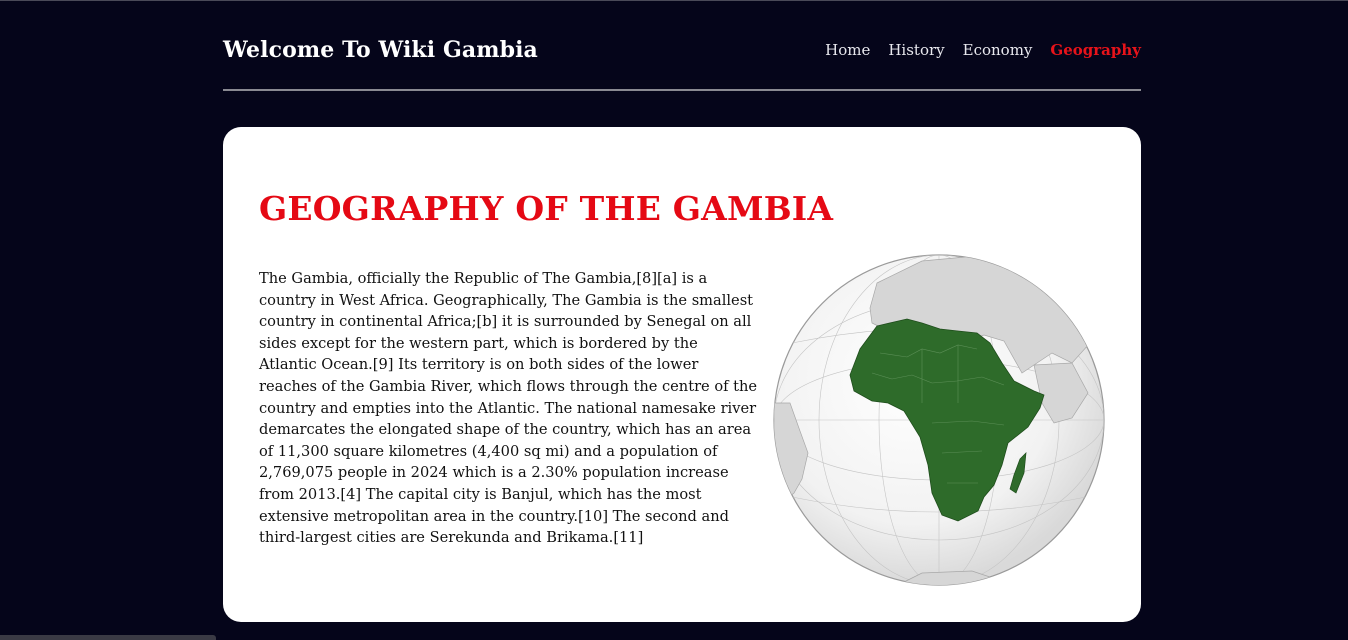  What do you see at coordinates (674, 0) in the screenshot?
I see `window-top-border` at bounding box center [674, 0].